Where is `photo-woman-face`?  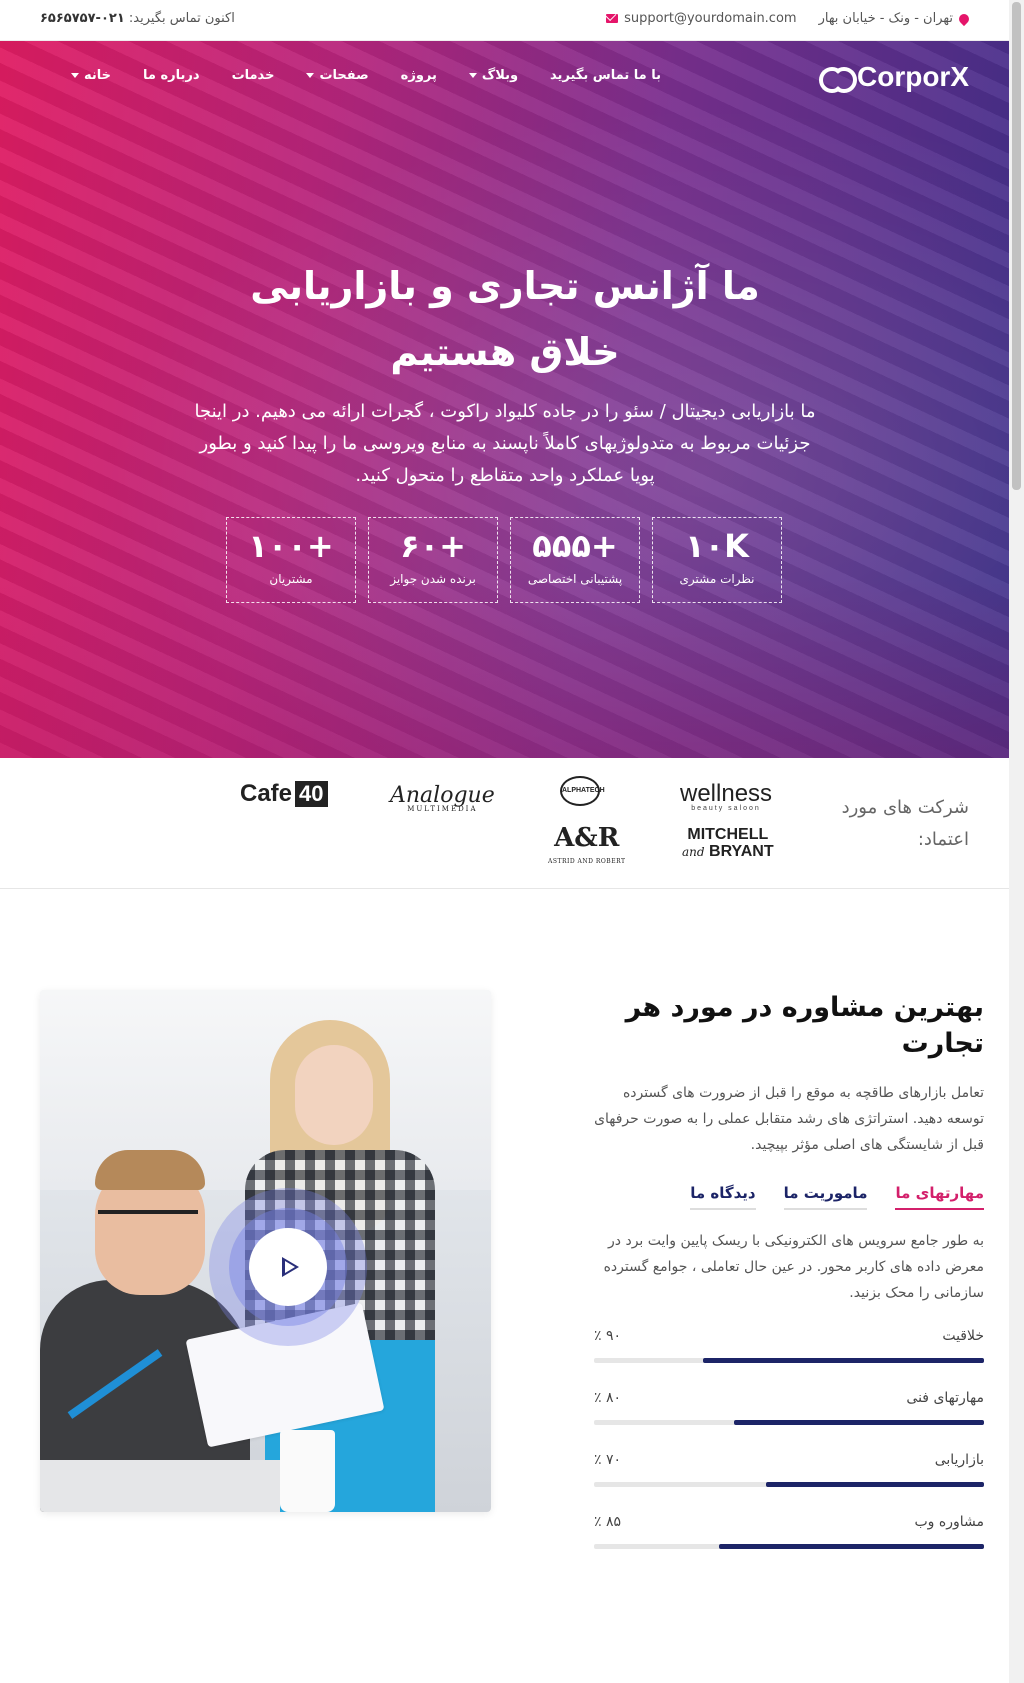
photo-woman-face is located at coordinates (334, 1095).